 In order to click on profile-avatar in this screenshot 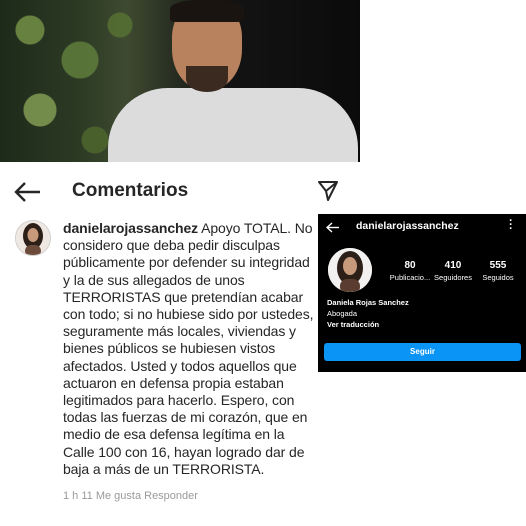, I will do `click(350, 270)`.